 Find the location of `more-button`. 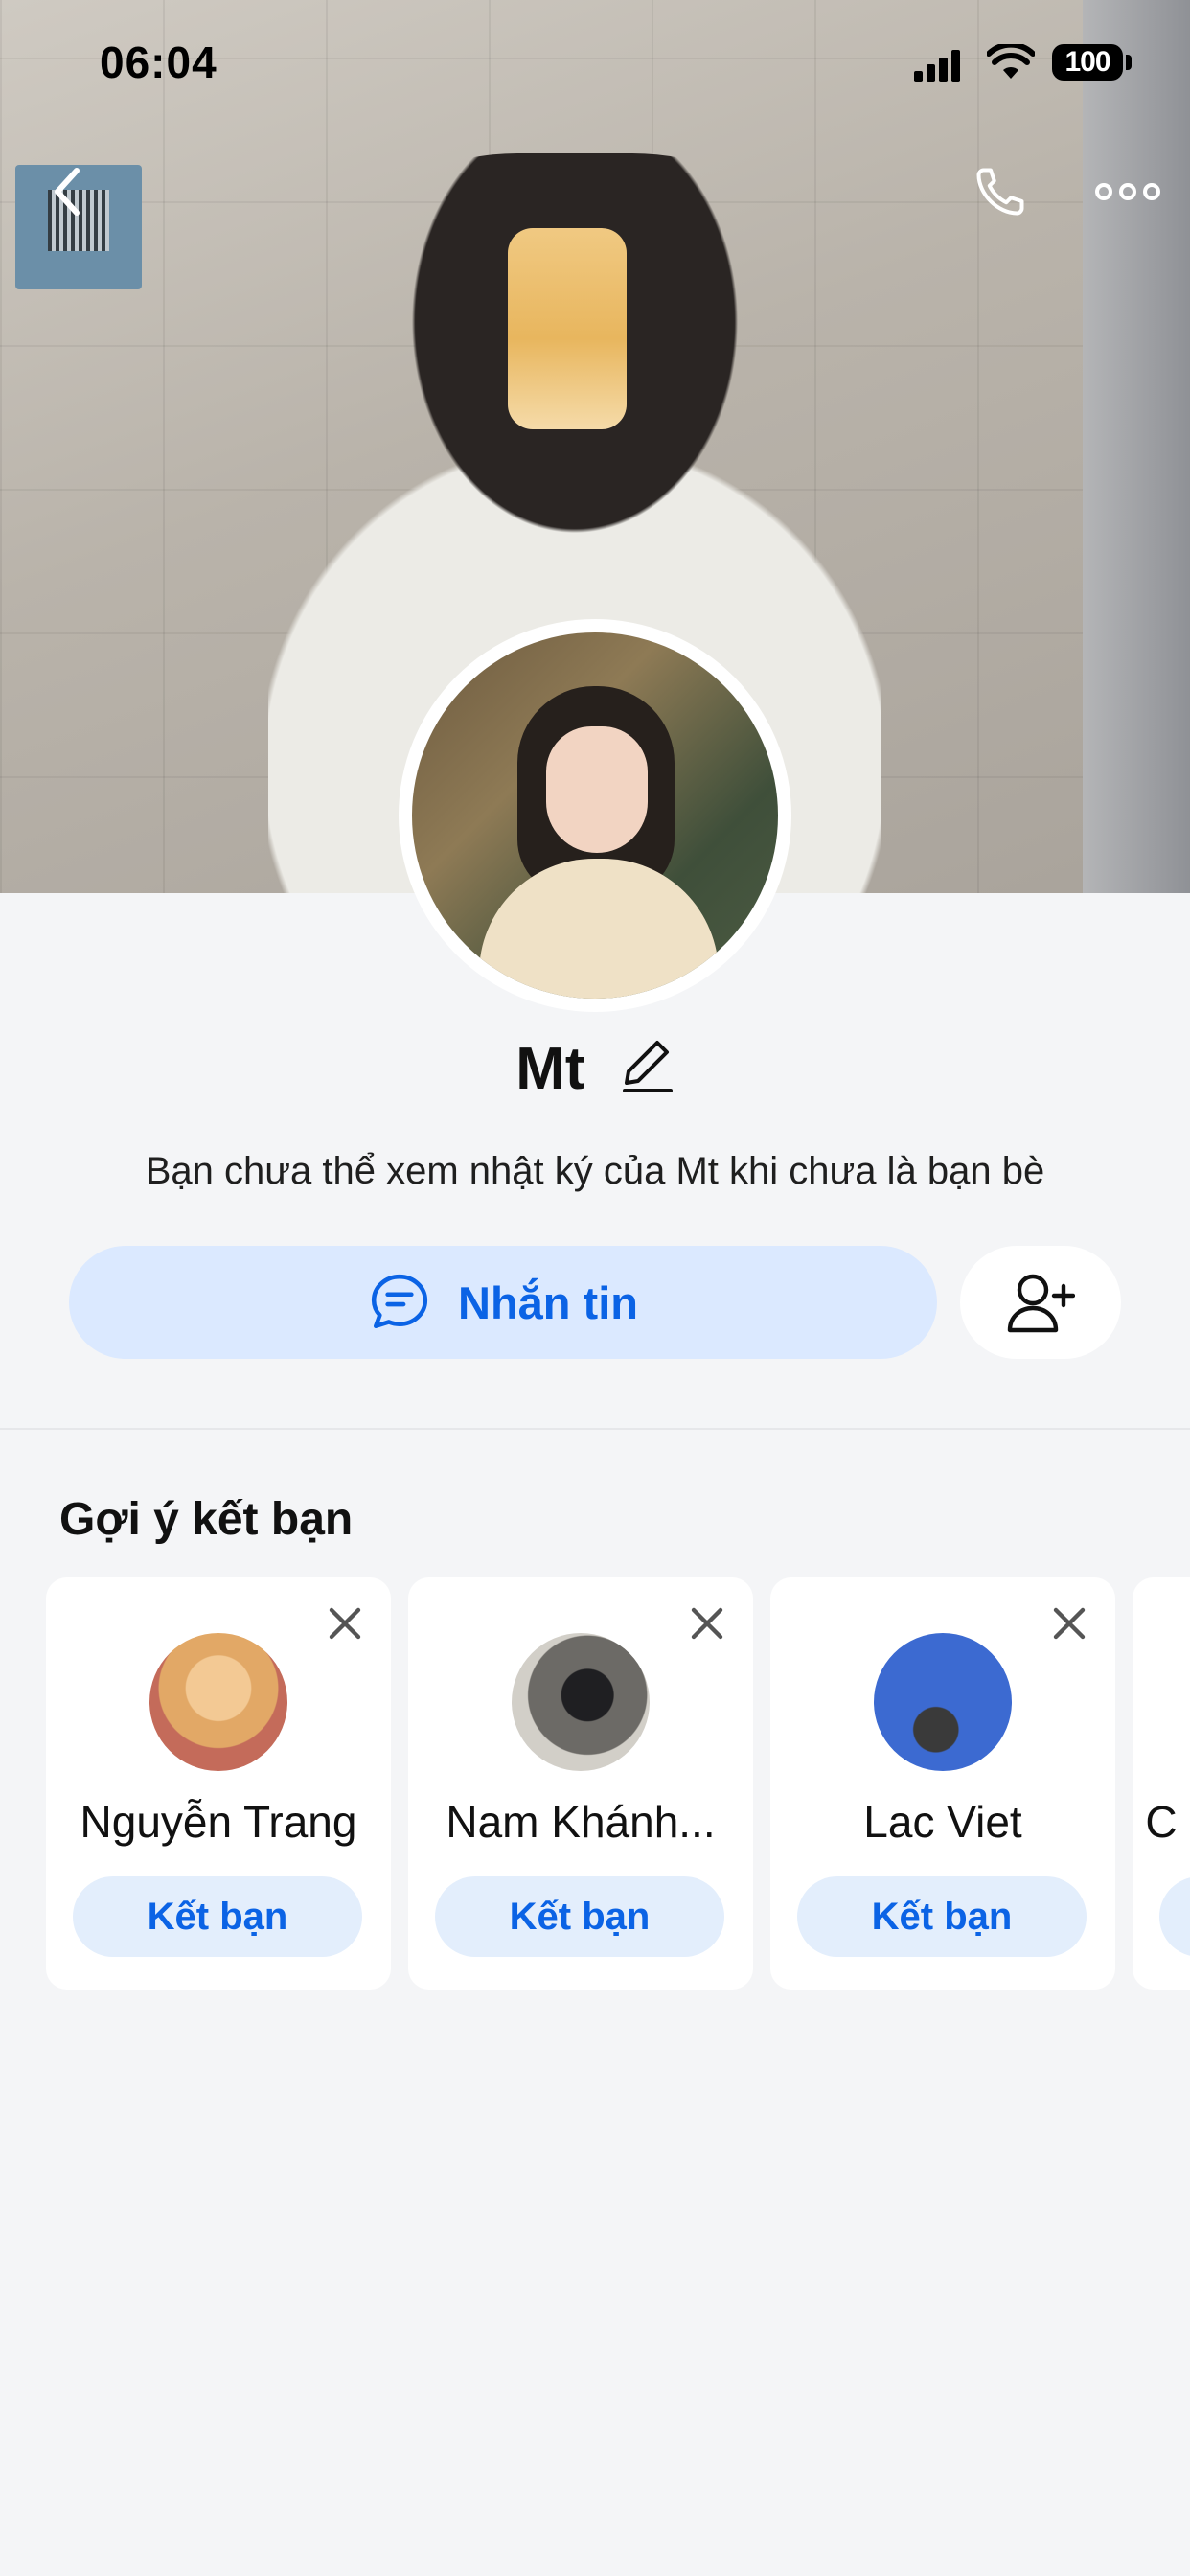

more-button is located at coordinates (1128, 191).